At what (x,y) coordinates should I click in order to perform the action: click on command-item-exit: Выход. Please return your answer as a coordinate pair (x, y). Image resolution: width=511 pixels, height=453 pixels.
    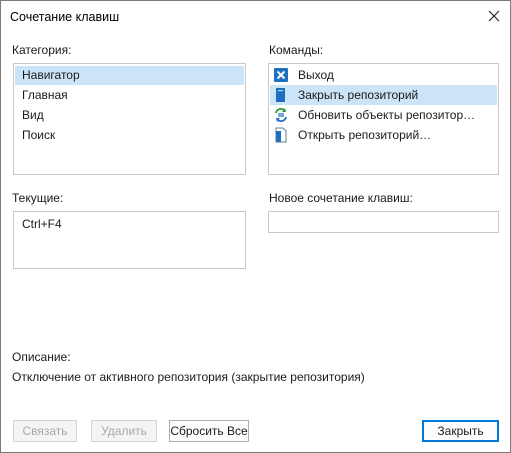
    Looking at the image, I should click on (383, 75).